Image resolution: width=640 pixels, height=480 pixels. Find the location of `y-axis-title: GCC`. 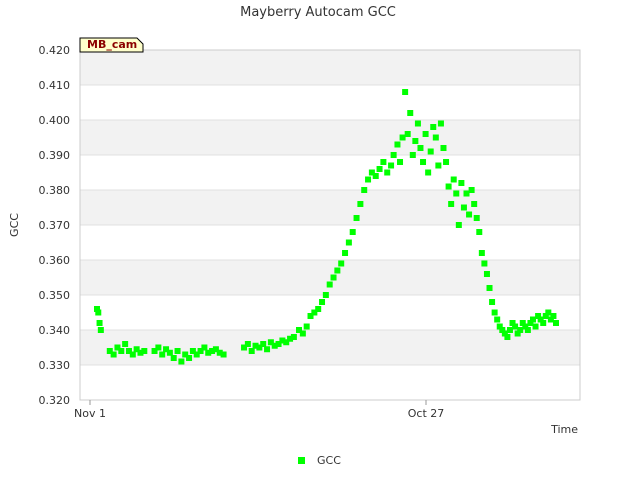

y-axis-title: GCC is located at coordinates (14, 225).